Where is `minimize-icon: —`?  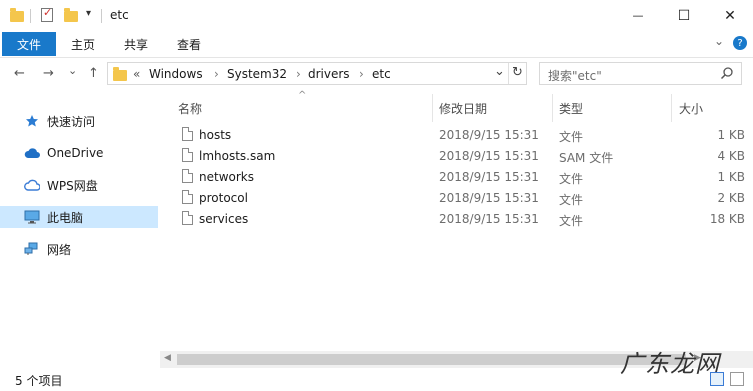 minimize-icon: — is located at coordinates (638, 15).